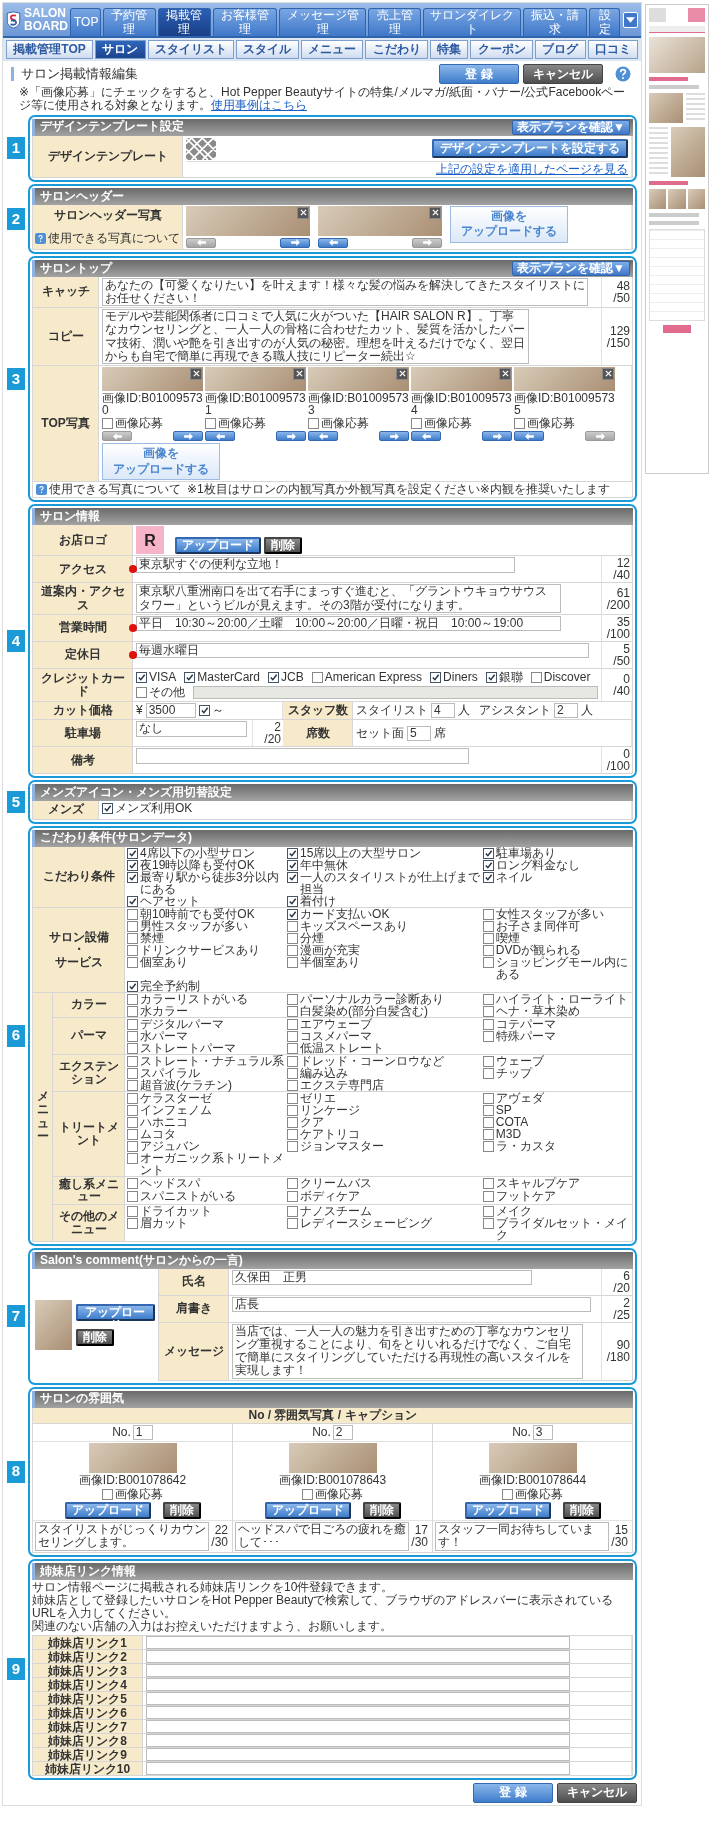  I want to click on sub-nav-tab: 特集, so click(449, 50).